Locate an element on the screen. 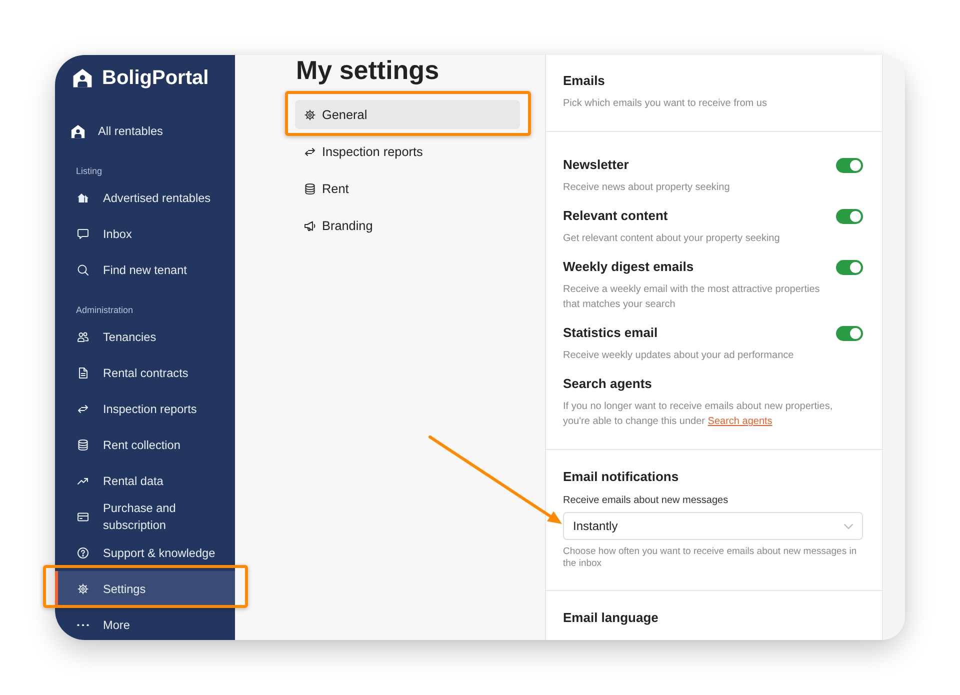 This screenshot has height=695, width=960. credit-card-icon is located at coordinates (83, 517).